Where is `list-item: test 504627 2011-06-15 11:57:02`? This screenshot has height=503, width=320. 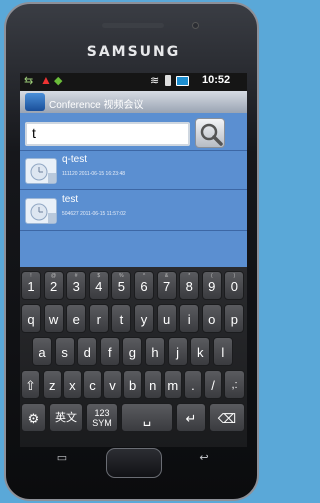
list-item: test 504627 2011-06-15 11:57:02 is located at coordinates (133, 211).